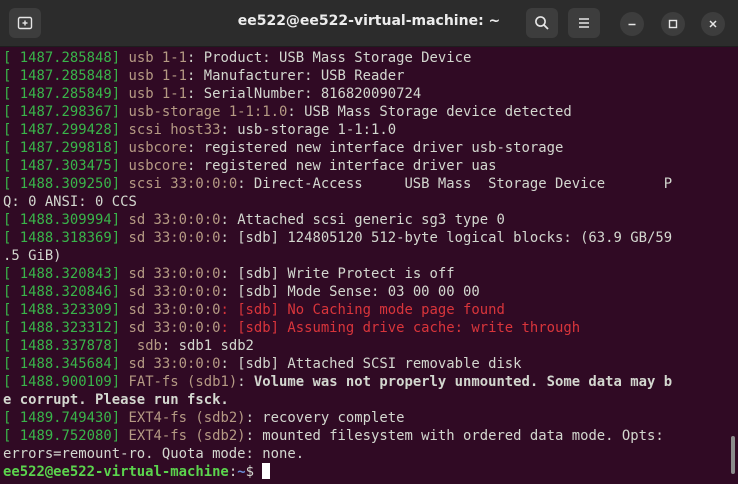 The width and height of the screenshot is (738, 484). What do you see at coordinates (308, 130) in the screenshot?
I see `terminal-text-segment: : usb-storage 1-1:1.0` at bounding box center [308, 130].